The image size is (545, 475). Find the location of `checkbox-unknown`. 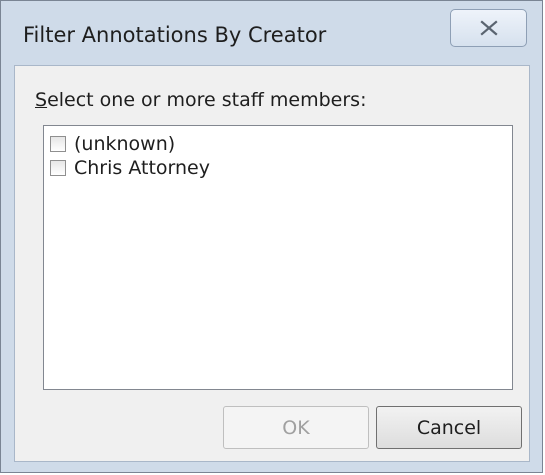

checkbox-unknown is located at coordinates (58, 144).